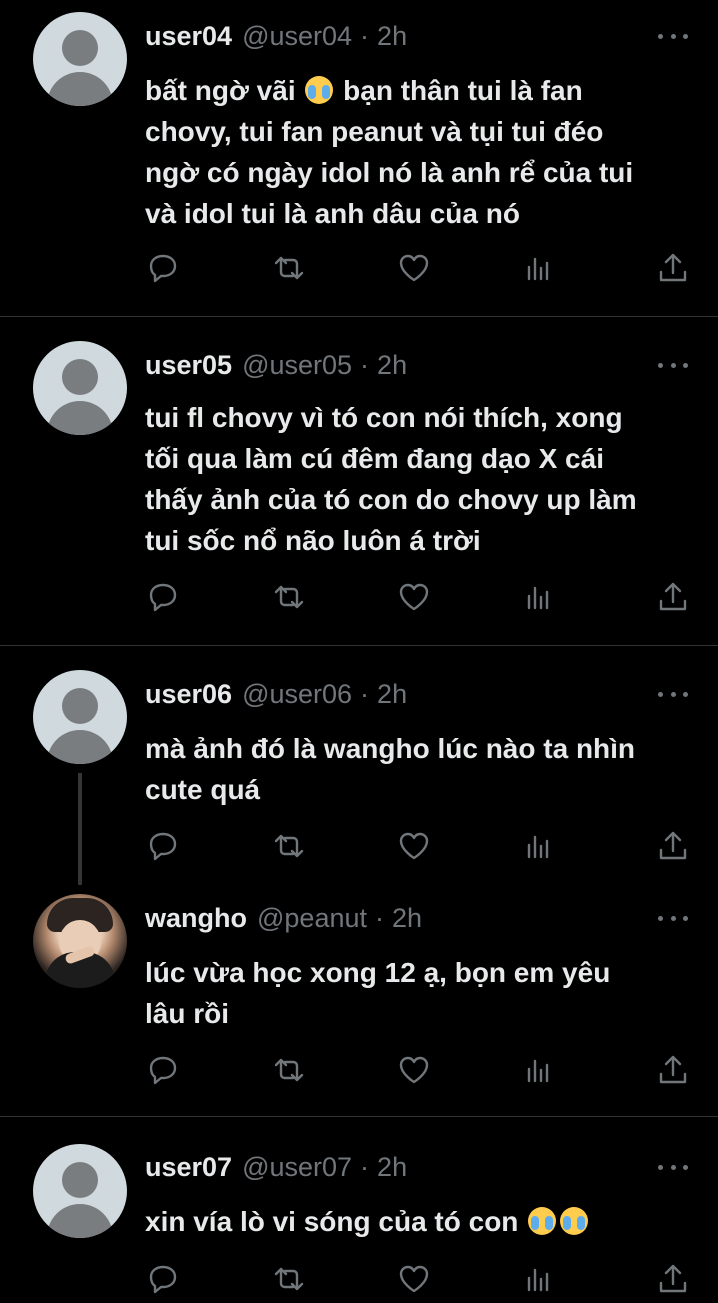 Image resolution: width=718 pixels, height=1303 pixels. I want to click on tweet-text-line: chovy, tui fan peanut và tụi tui đéo, so click(374, 131).